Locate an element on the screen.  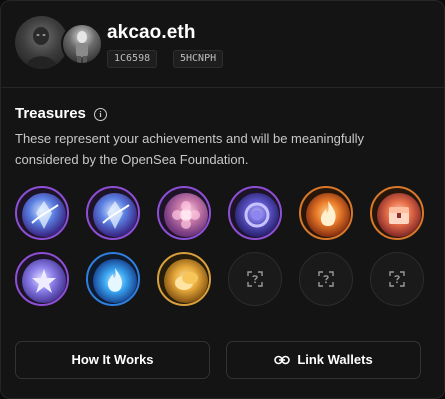
orb-badge-icon is located at coordinates (257, 215).